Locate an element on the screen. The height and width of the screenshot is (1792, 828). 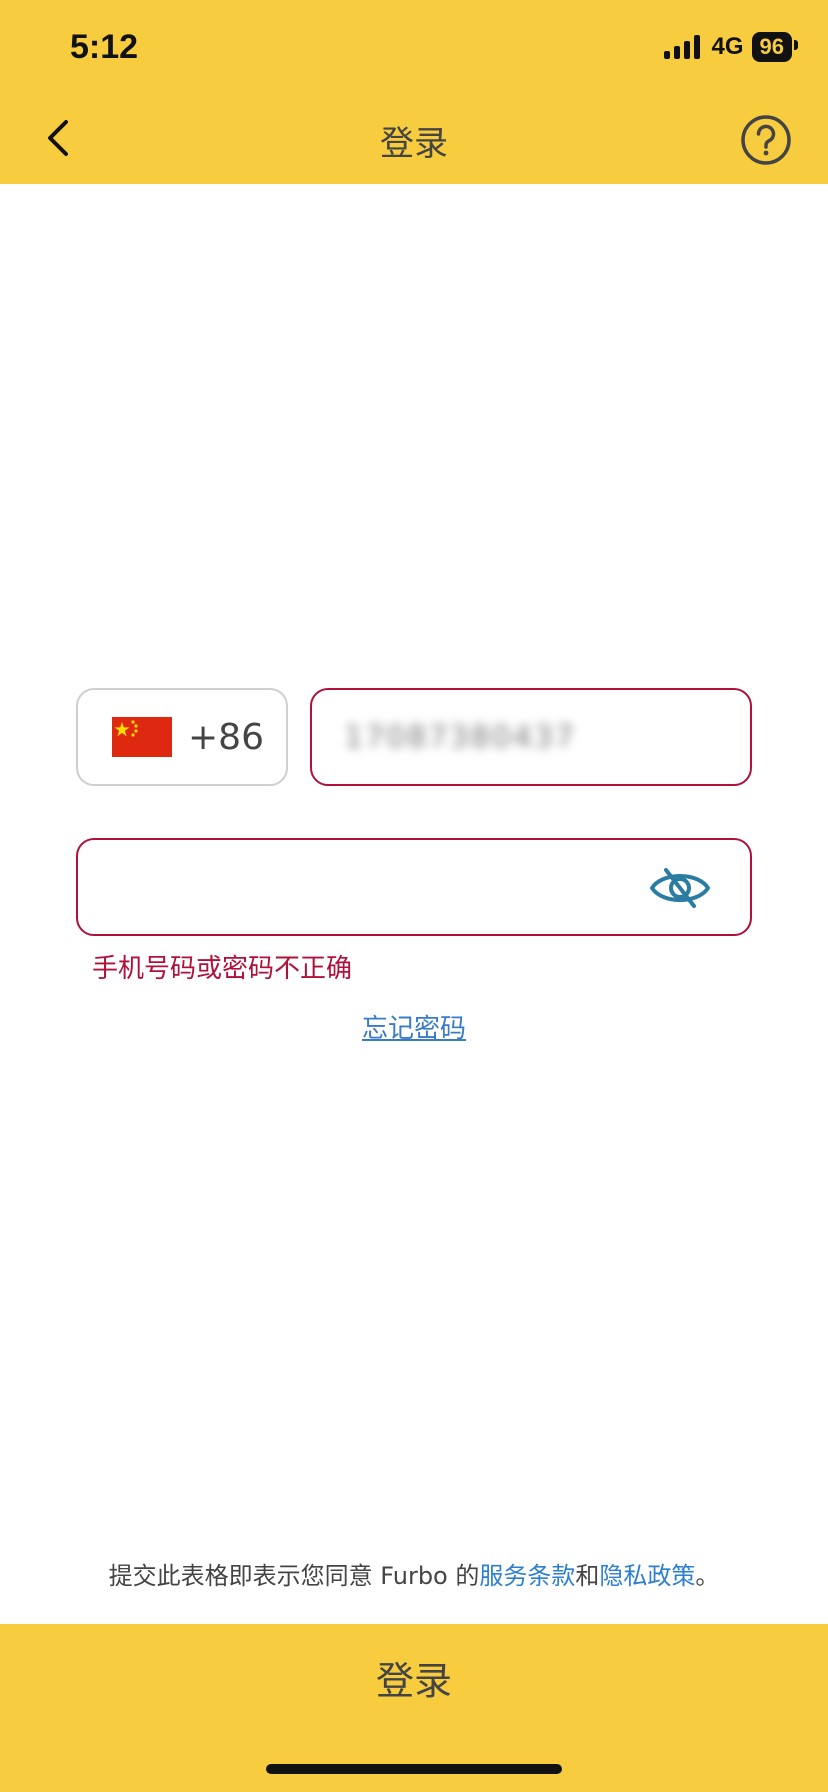
password-input is located at coordinates (414, 887).